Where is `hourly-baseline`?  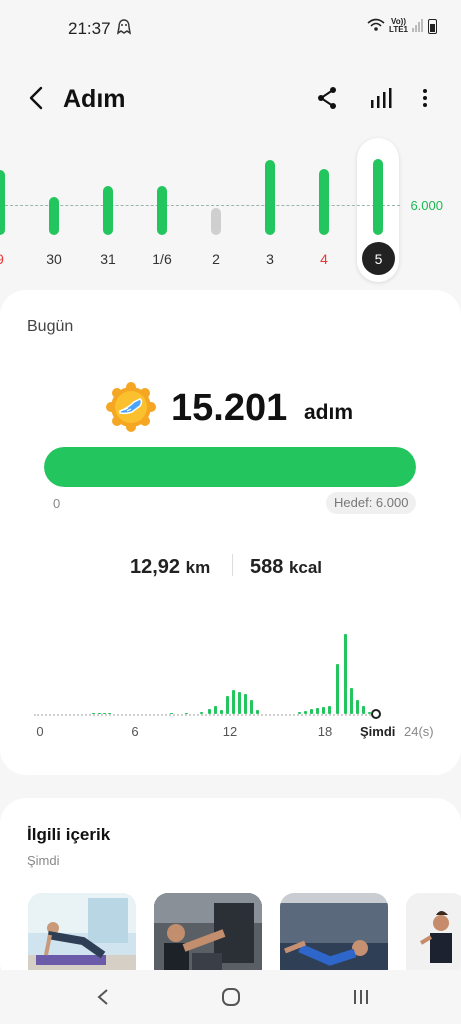
hourly-baseline is located at coordinates (204, 715).